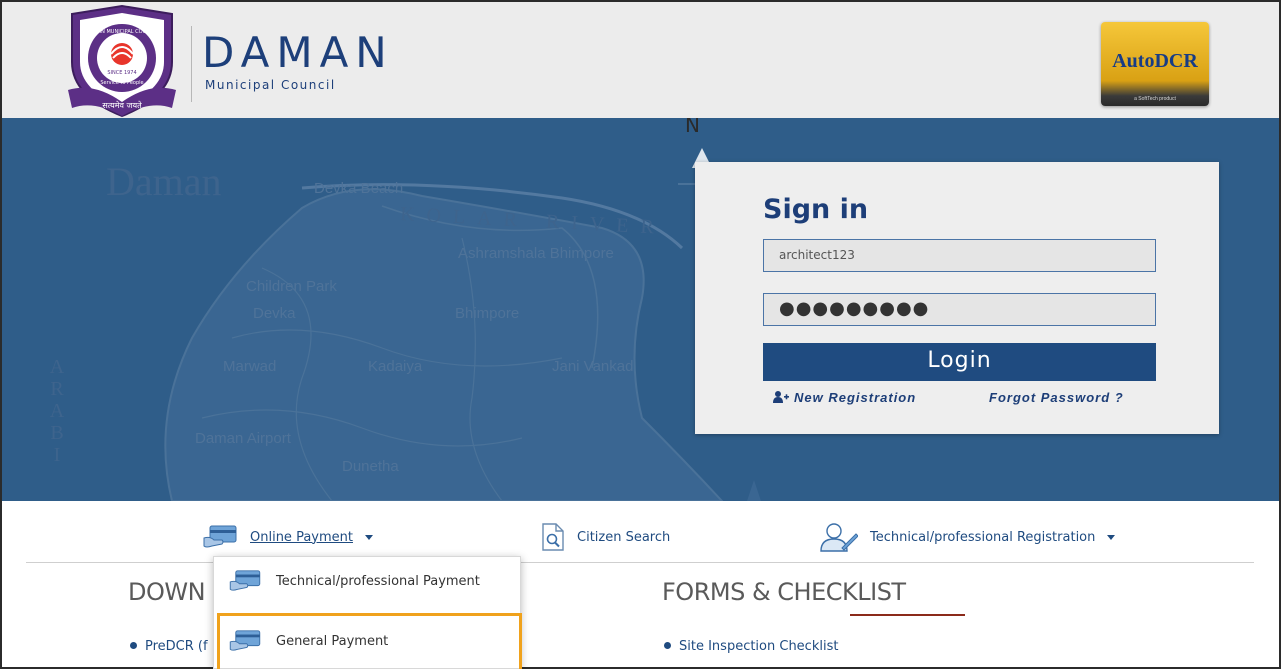  Describe the element at coordinates (983, 537) in the screenshot. I see `technical-registration-label: Technical/professional Registration` at that location.